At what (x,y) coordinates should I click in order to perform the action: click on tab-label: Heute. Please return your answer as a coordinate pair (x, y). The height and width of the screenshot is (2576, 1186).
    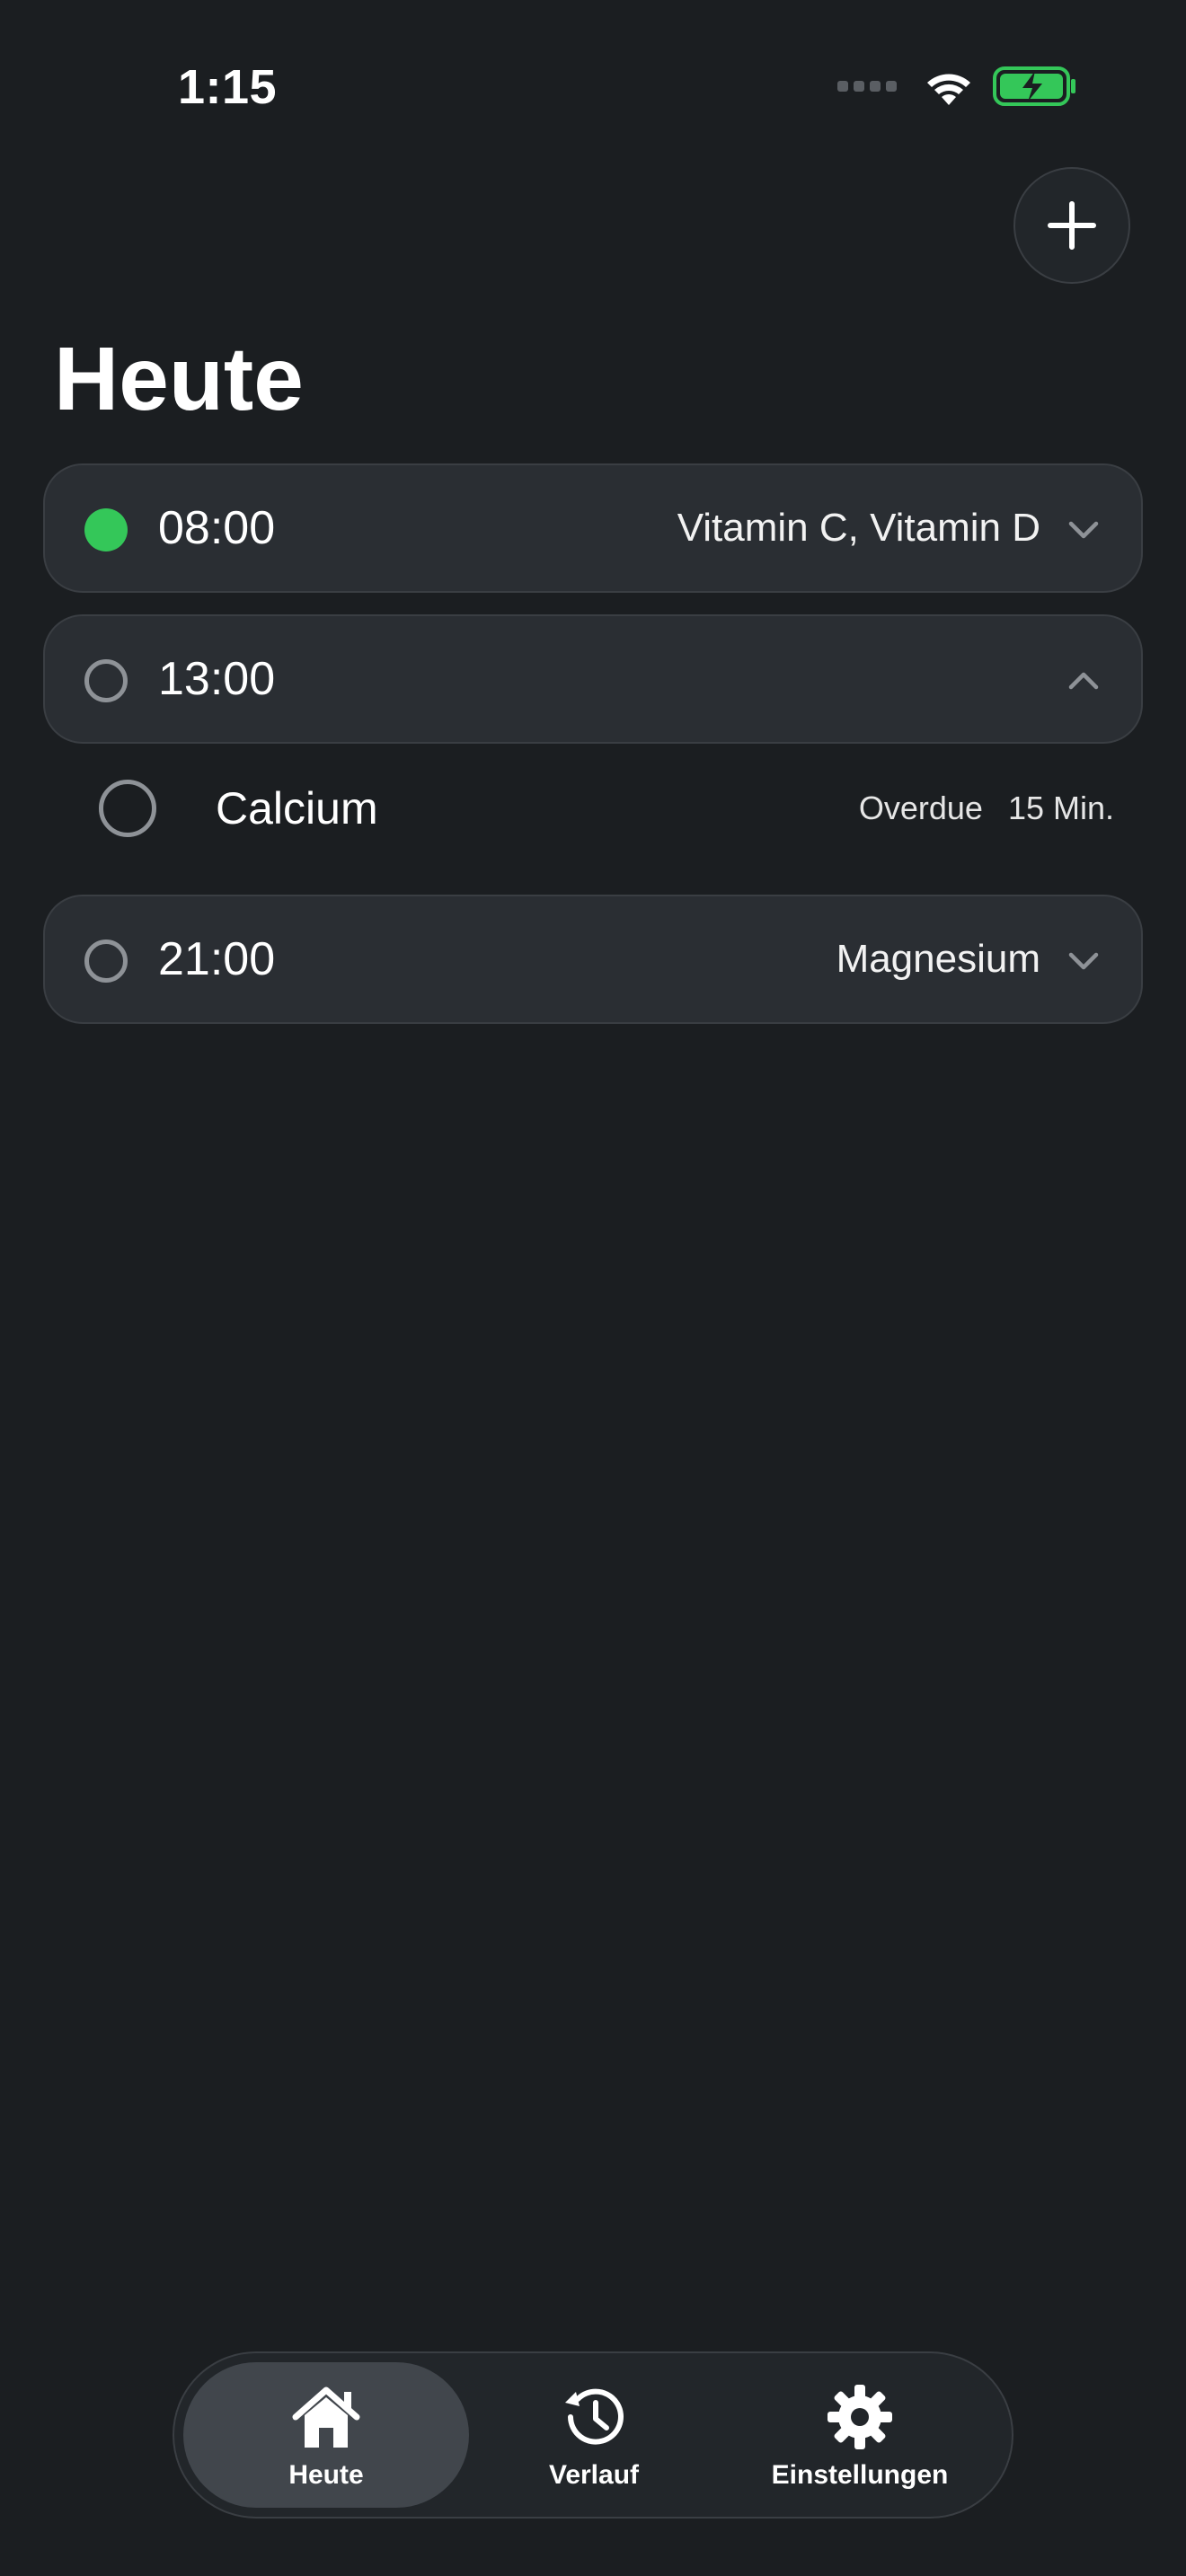
    Looking at the image, I should click on (326, 2475).